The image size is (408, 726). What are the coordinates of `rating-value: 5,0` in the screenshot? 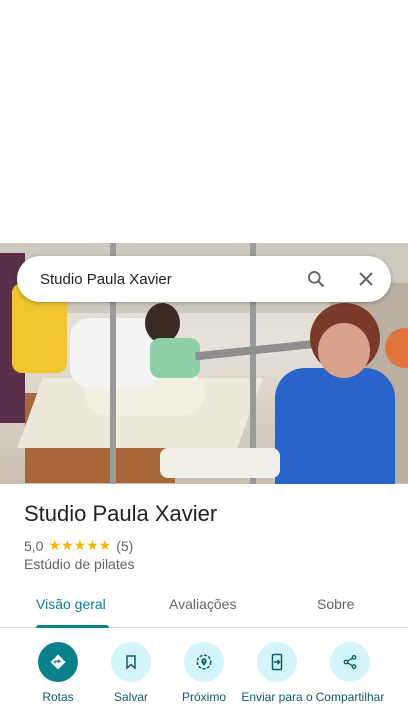 It's located at (34, 545).